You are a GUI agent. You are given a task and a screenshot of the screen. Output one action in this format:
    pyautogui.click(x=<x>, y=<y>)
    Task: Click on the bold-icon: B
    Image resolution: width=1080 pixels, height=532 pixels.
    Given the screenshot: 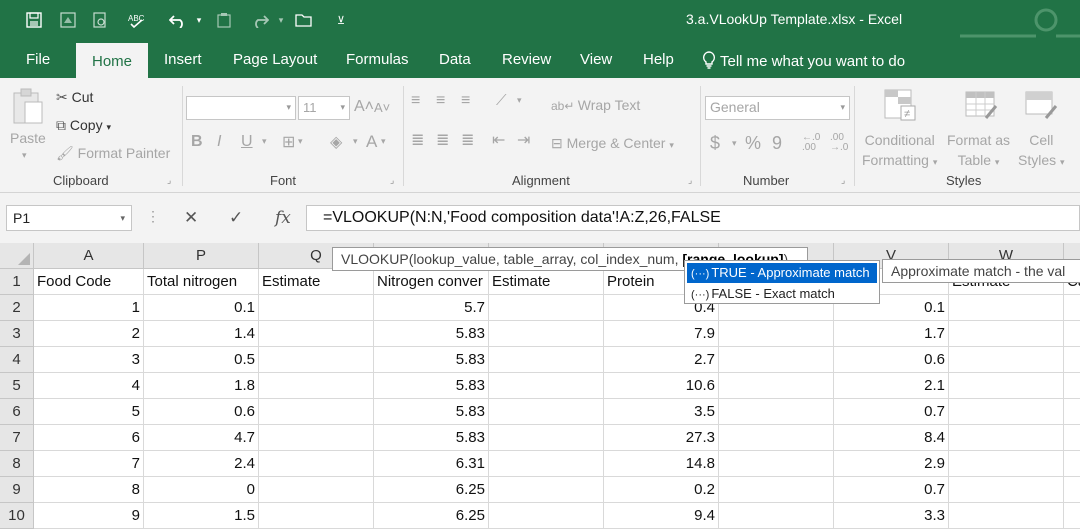 What is the action you would take?
    pyautogui.click(x=197, y=142)
    